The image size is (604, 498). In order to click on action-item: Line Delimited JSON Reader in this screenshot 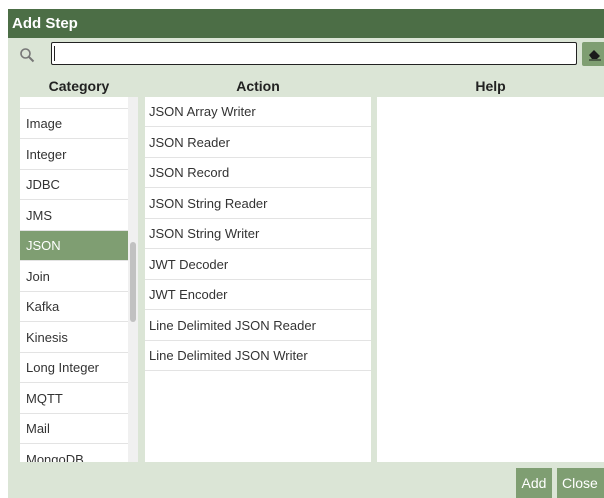, I will do `click(258, 326)`.